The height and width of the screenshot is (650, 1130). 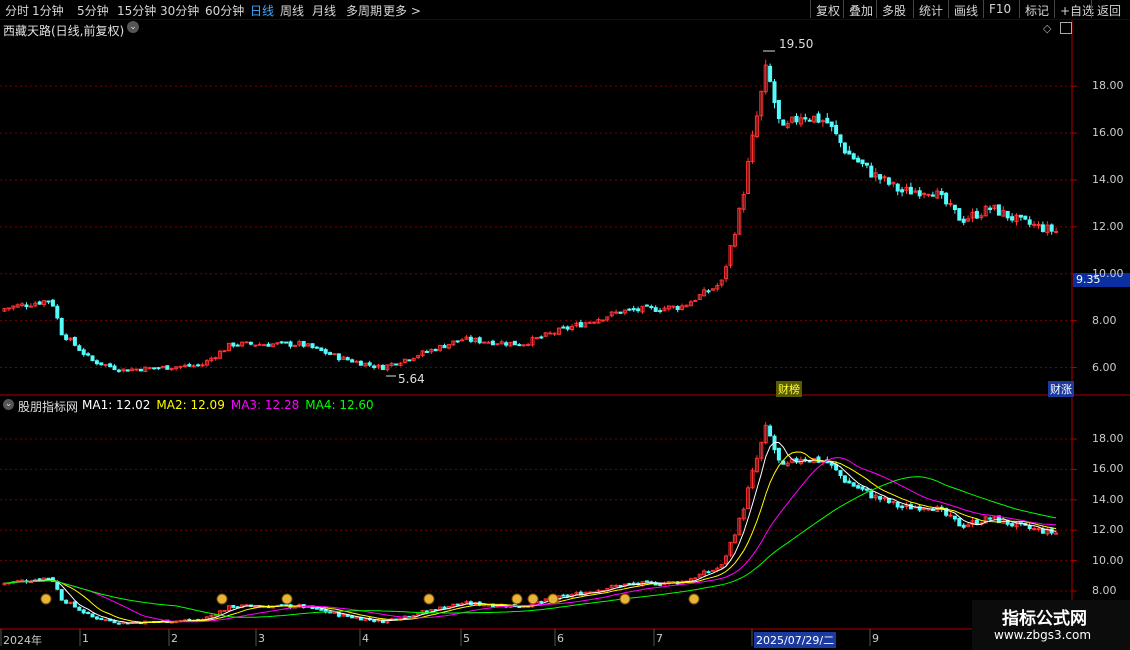 I want to click on indicator-collapse-icon: ⌄, so click(x=8, y=404).